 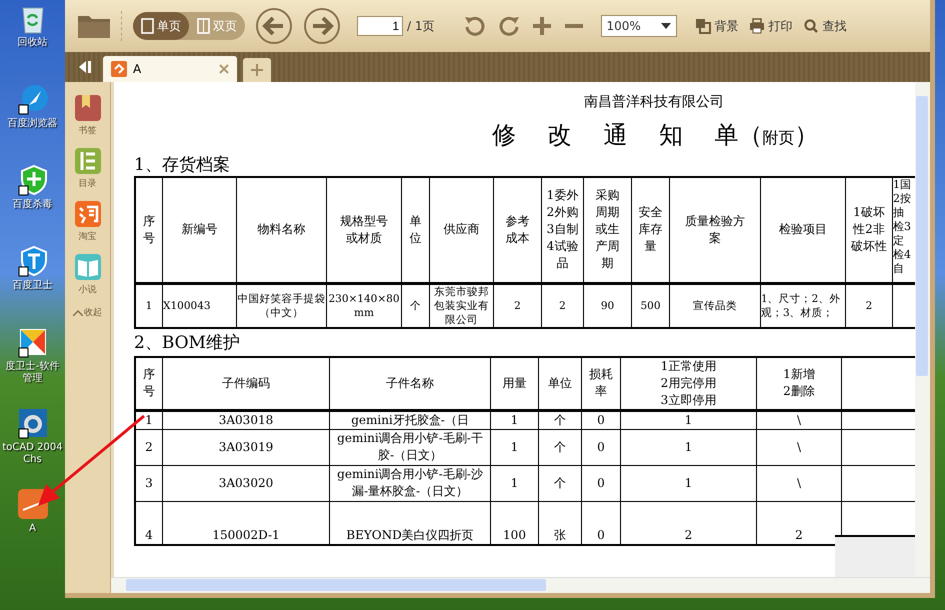 I want to click on table-cell: 张, so click(x=560, y=535).